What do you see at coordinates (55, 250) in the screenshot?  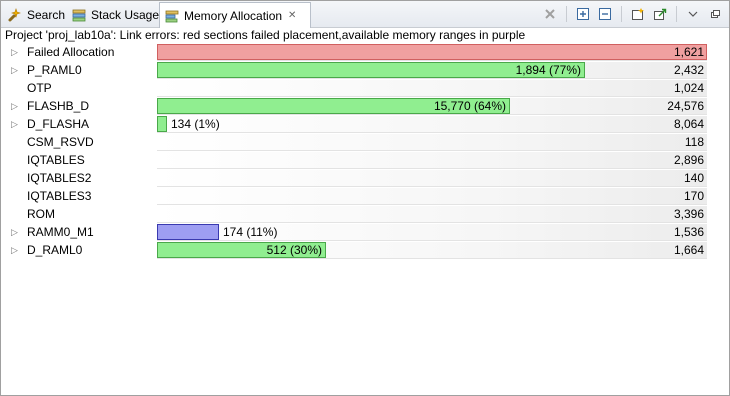 I see `memory-region-name: D_RAML0` at bounding box center [55, 250].